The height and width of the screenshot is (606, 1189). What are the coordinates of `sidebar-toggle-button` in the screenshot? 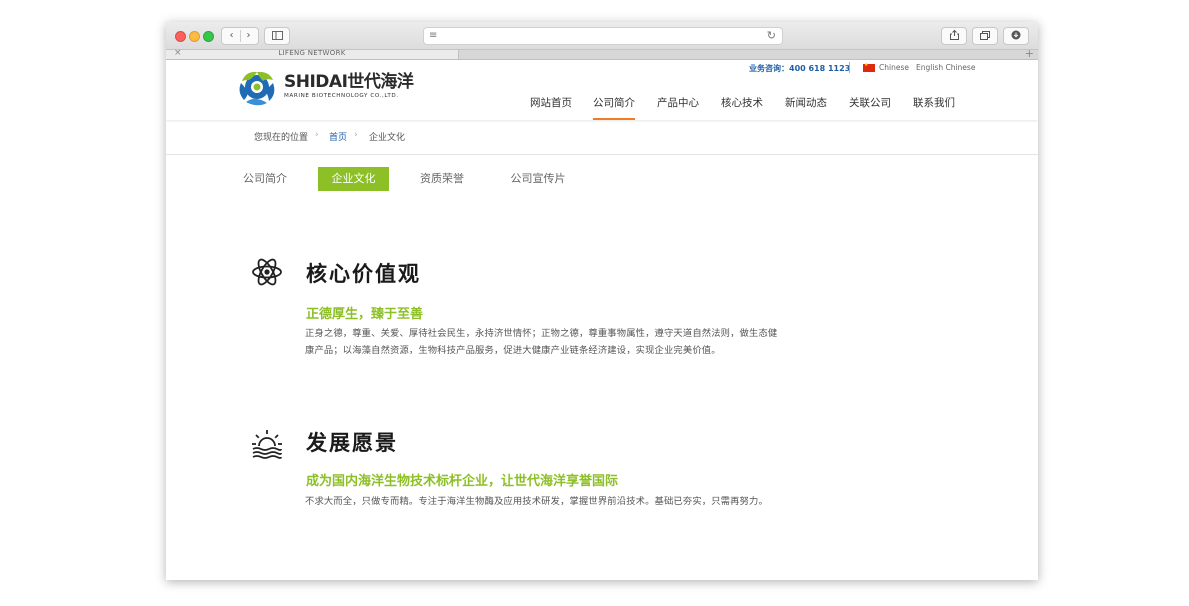 It's located at (277, 36).